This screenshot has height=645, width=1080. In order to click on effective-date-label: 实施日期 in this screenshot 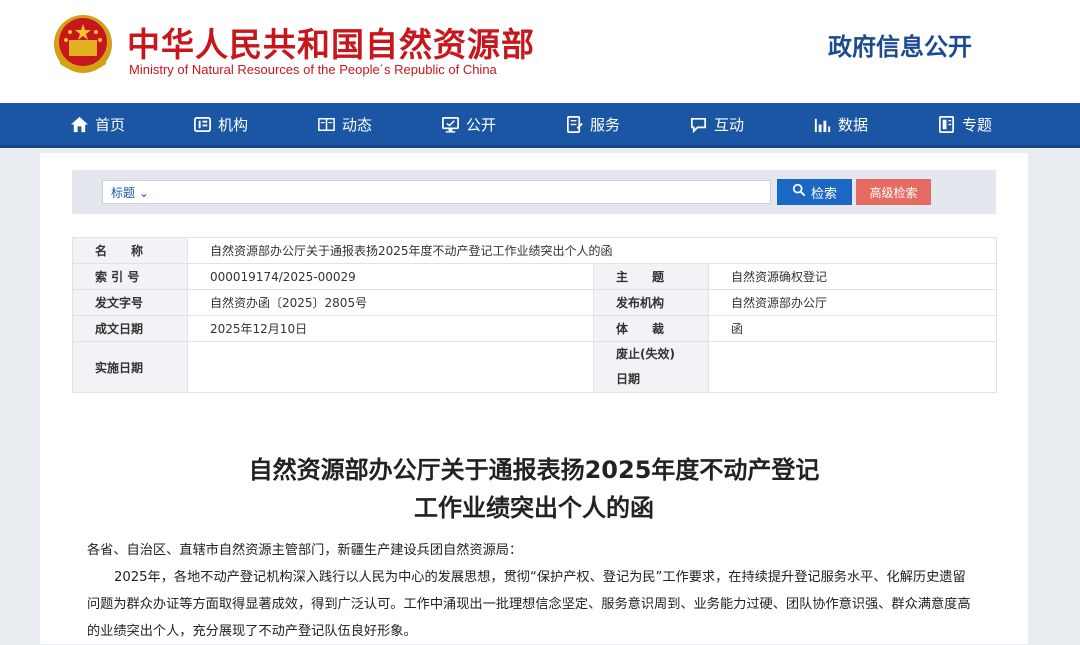, I will do `click(130, 367)`.